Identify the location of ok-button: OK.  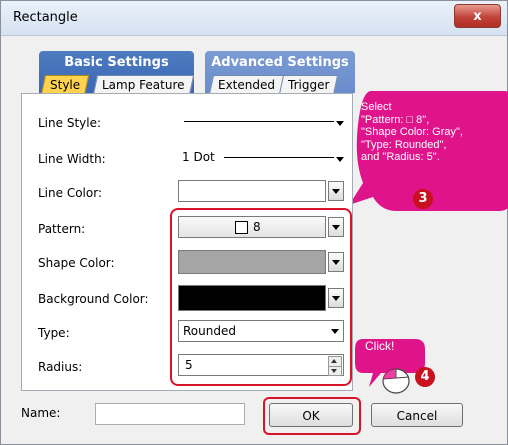
(311, 415).